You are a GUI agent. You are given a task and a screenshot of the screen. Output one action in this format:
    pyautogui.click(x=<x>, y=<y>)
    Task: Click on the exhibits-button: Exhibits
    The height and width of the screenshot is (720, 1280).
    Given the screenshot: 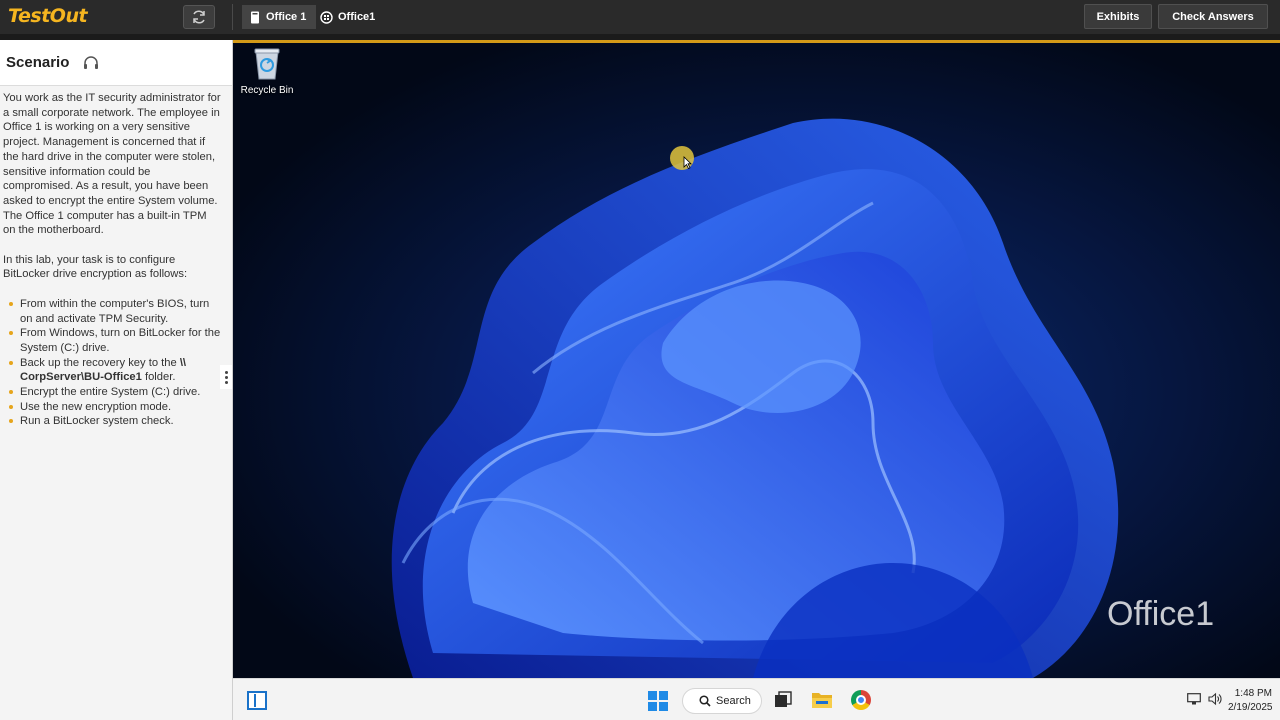 What is the action you would take?
    pyautogui.click(x=1118, y=16)
    